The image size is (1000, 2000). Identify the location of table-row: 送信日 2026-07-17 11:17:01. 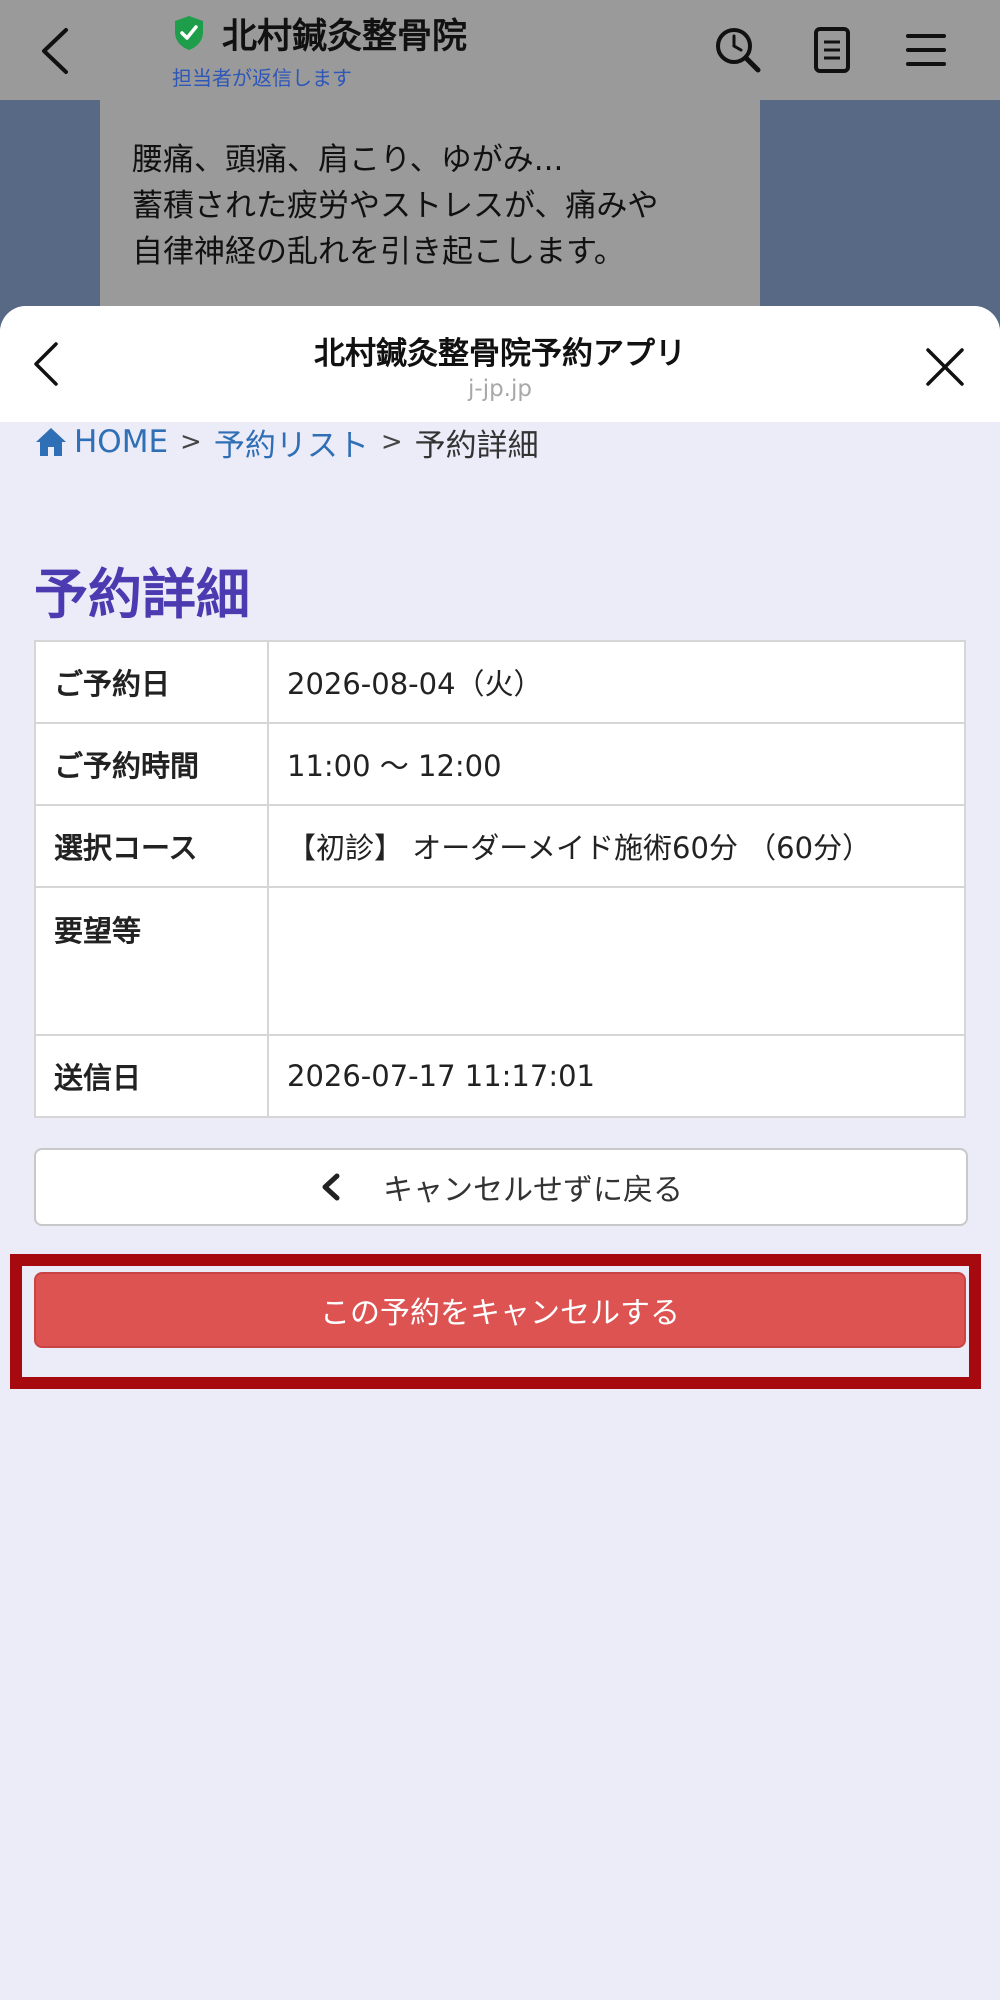
(500, 1076).